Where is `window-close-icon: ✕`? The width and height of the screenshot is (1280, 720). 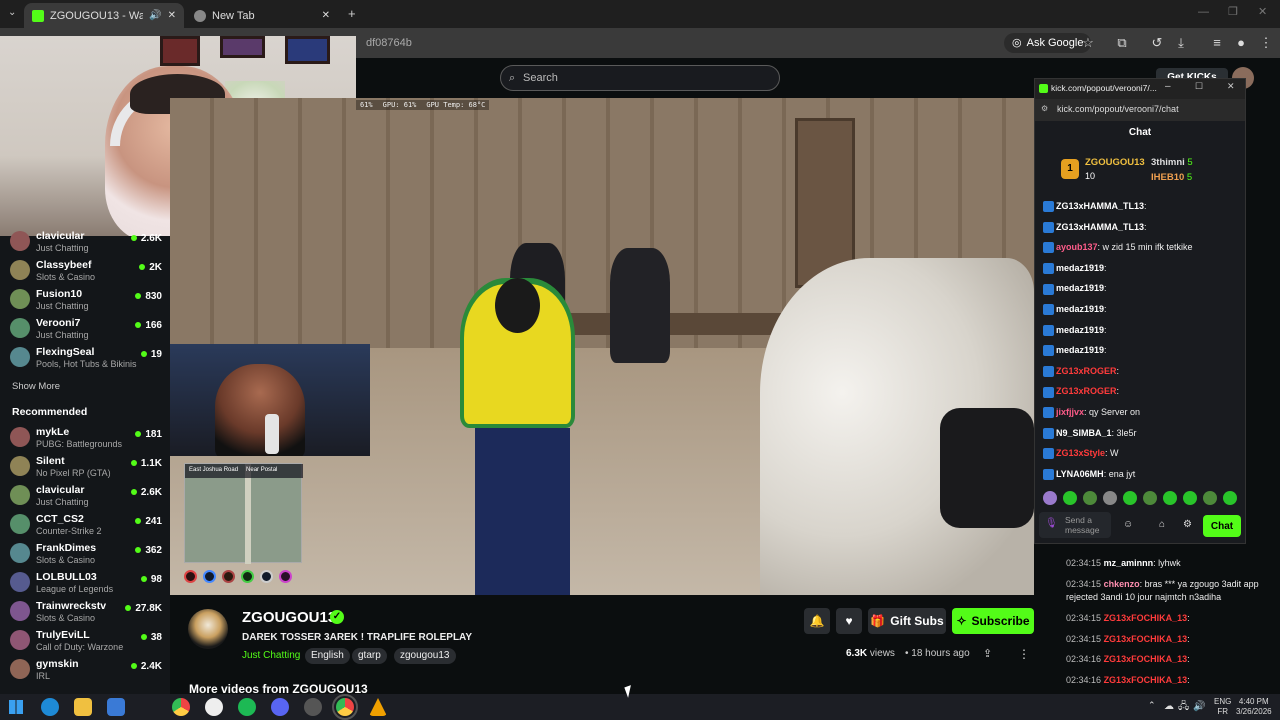
window-close-icon: ✕ is located at coordinates (1262, 11).